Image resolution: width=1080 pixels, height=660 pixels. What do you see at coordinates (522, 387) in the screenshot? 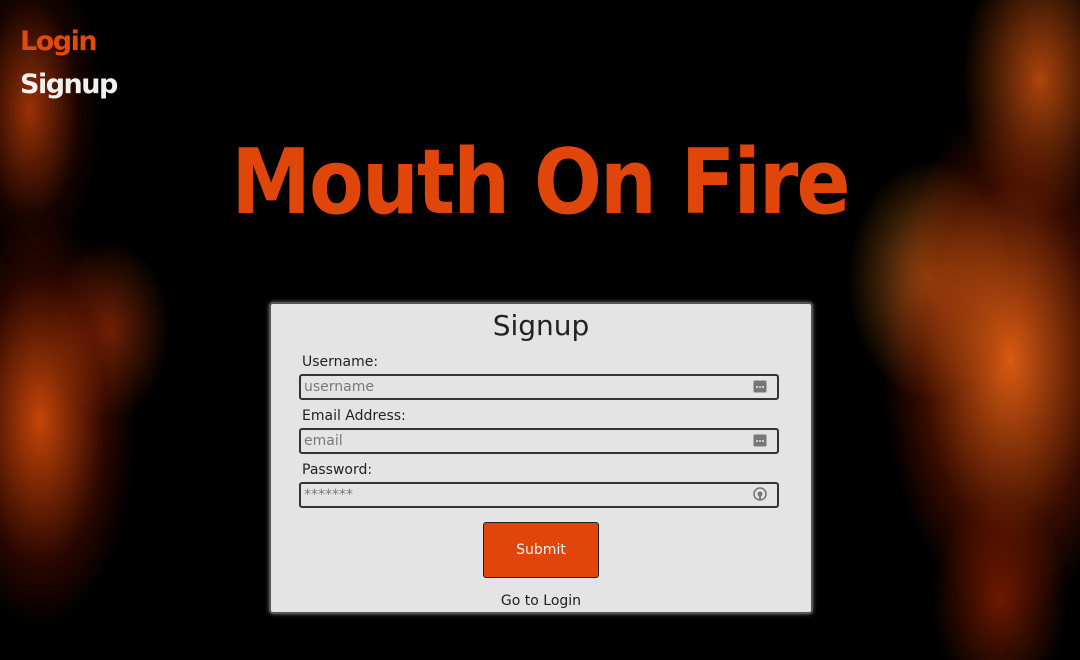
I see `username-input` at bounding box center [522, 387].